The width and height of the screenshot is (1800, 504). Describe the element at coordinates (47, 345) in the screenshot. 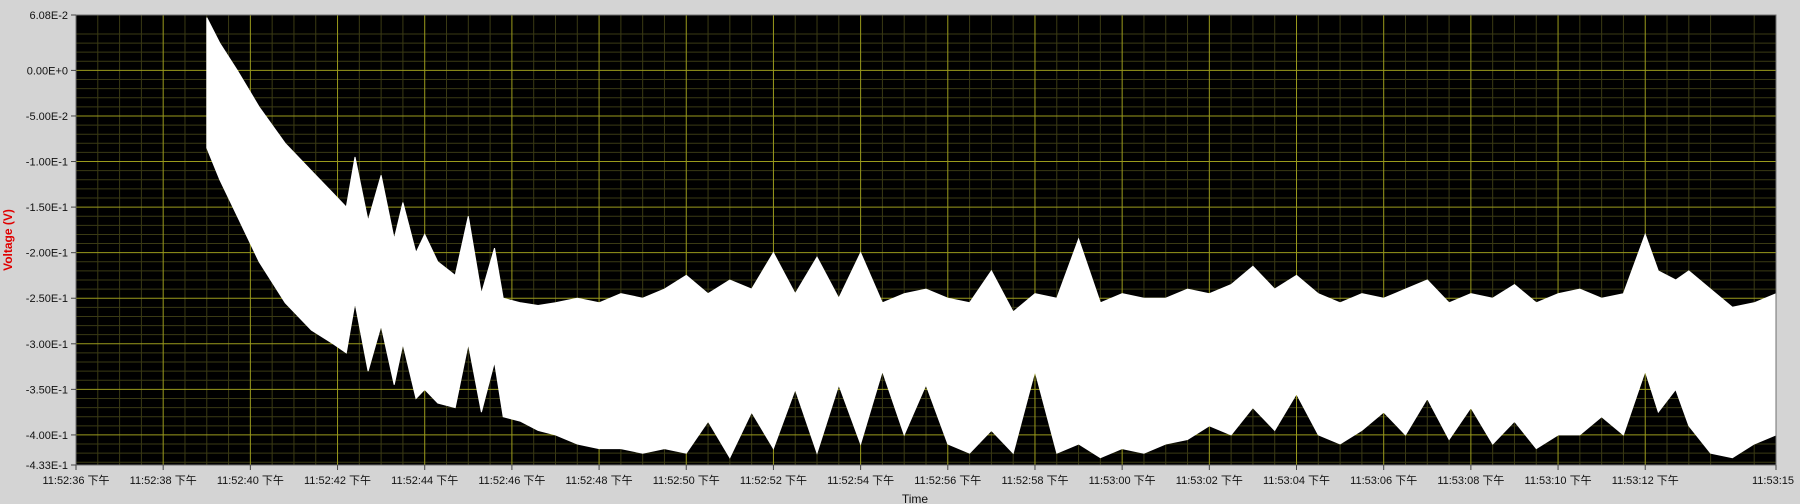

I see `y-tick-label: -3.00E-1` at that location.